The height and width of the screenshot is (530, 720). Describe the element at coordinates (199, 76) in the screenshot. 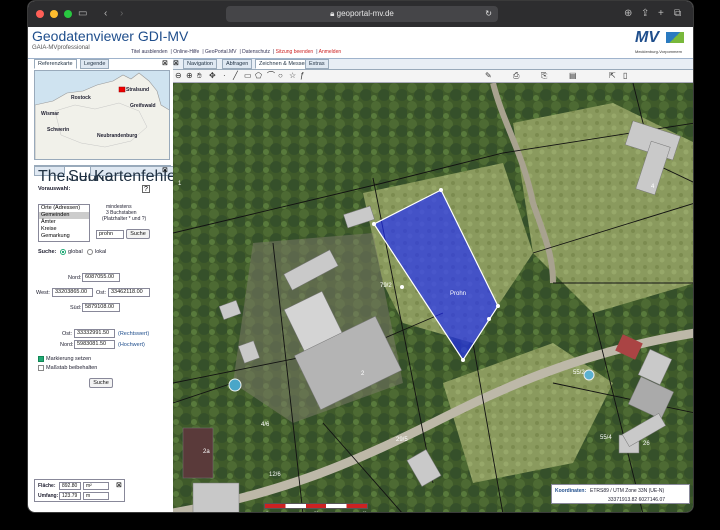

I see `pan-hand-icon: ✋︎` at that location.